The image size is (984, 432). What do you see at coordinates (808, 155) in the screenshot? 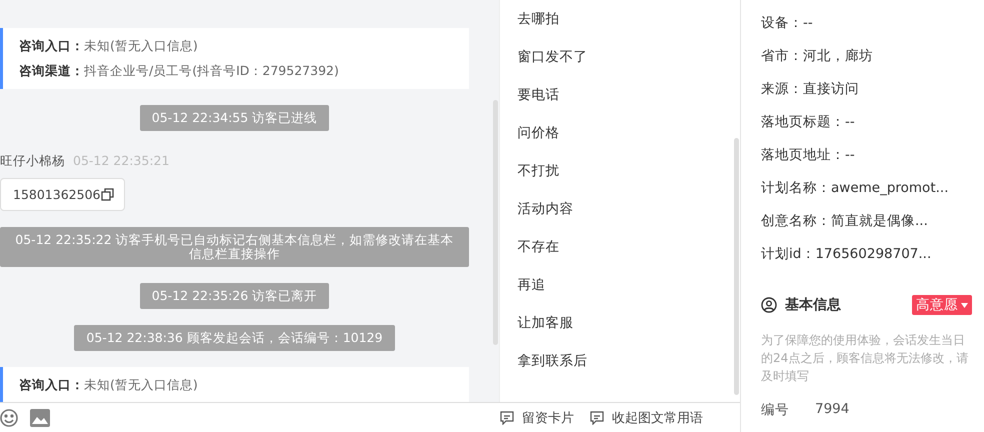
I see `info-field: 落地页地址：--` at bounding box center [808, 155].